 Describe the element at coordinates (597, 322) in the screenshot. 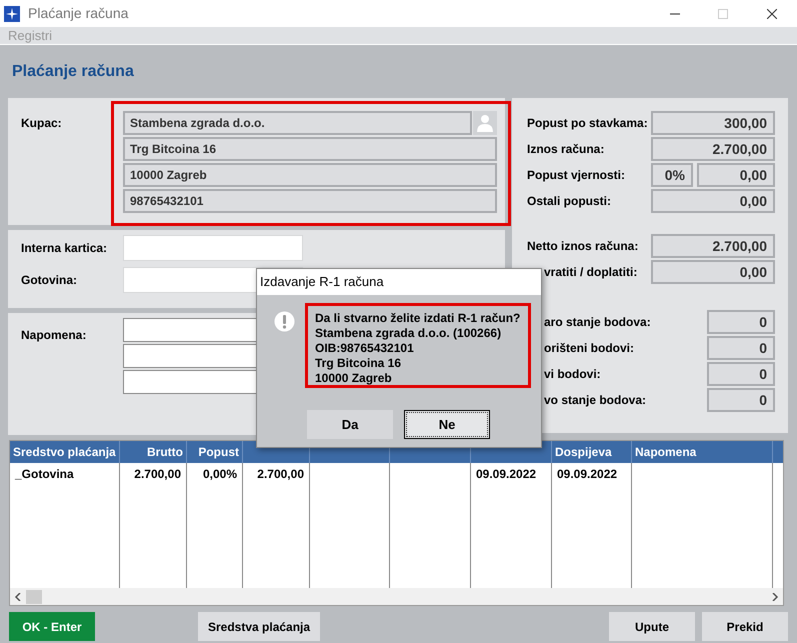

I see `field-label: aro stanje bodova:` at that location.